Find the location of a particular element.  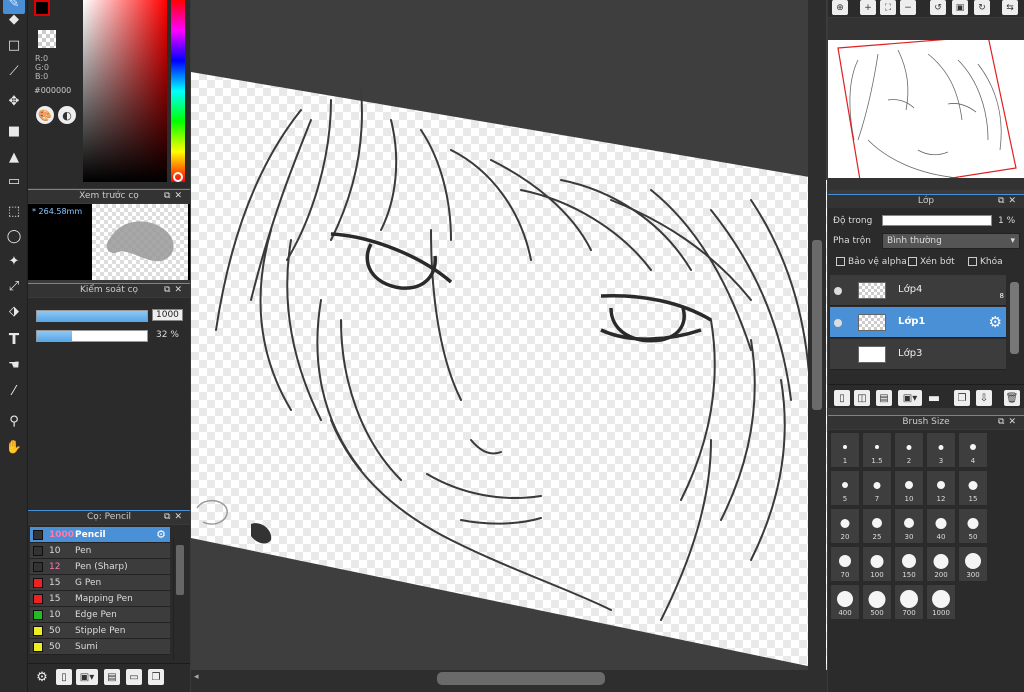

brush-item: 12 Pen (Sharp) is located at coordinates (100, 567).